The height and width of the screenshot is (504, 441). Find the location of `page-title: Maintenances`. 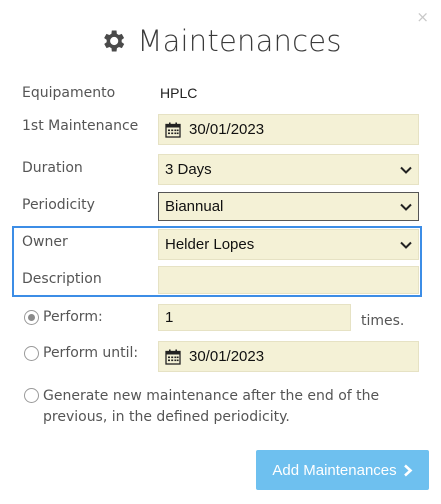

page-title: Maintenances is located at coordinates (239, 41).